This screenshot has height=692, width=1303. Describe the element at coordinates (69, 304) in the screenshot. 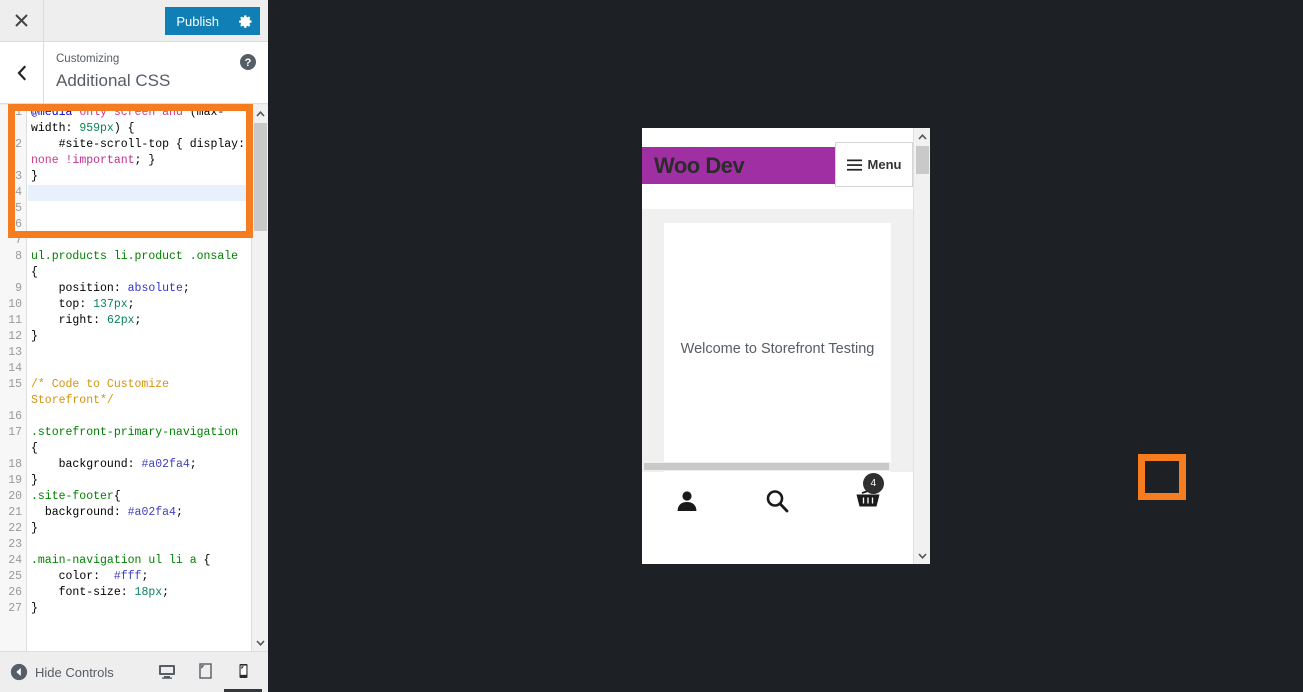

I see `code-token: top` at that location.